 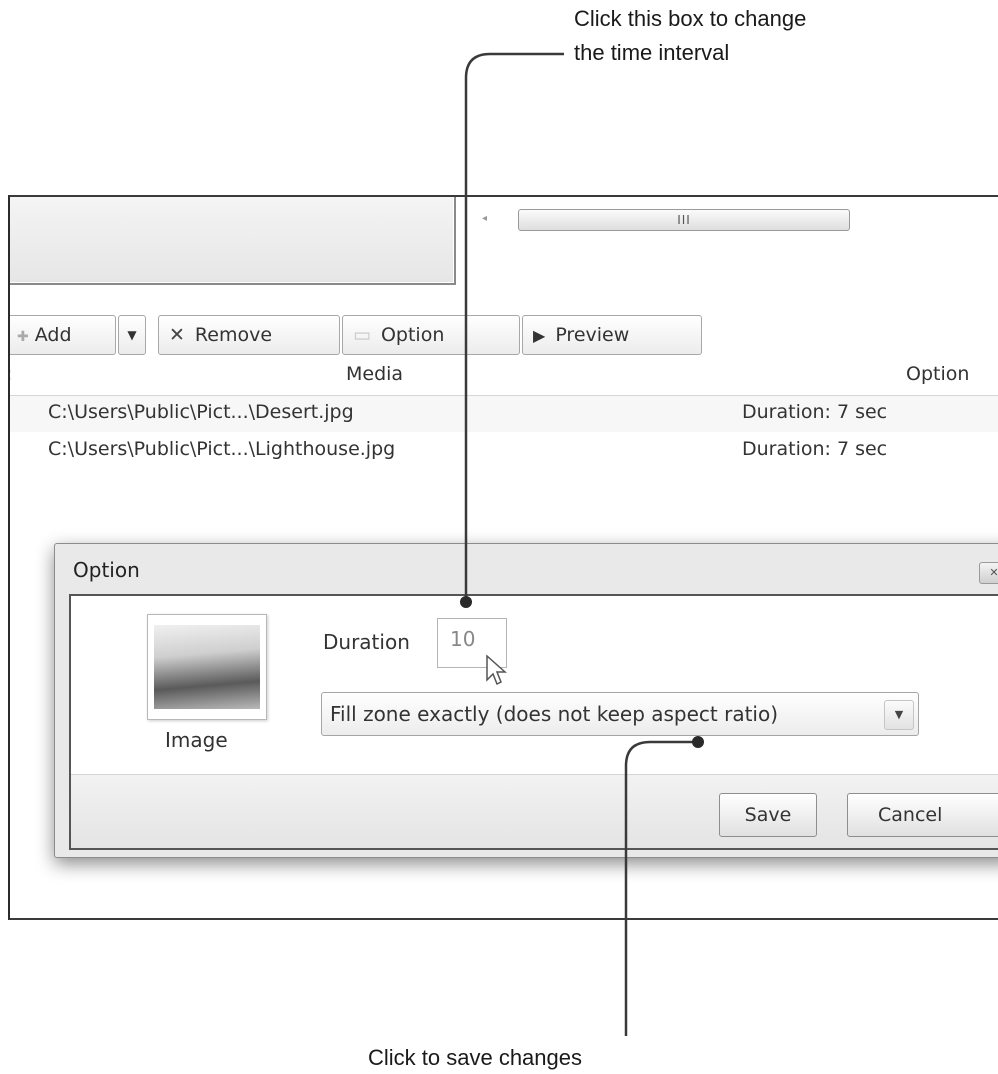 I want to click on preview-panel, so click(x=233, y=241).